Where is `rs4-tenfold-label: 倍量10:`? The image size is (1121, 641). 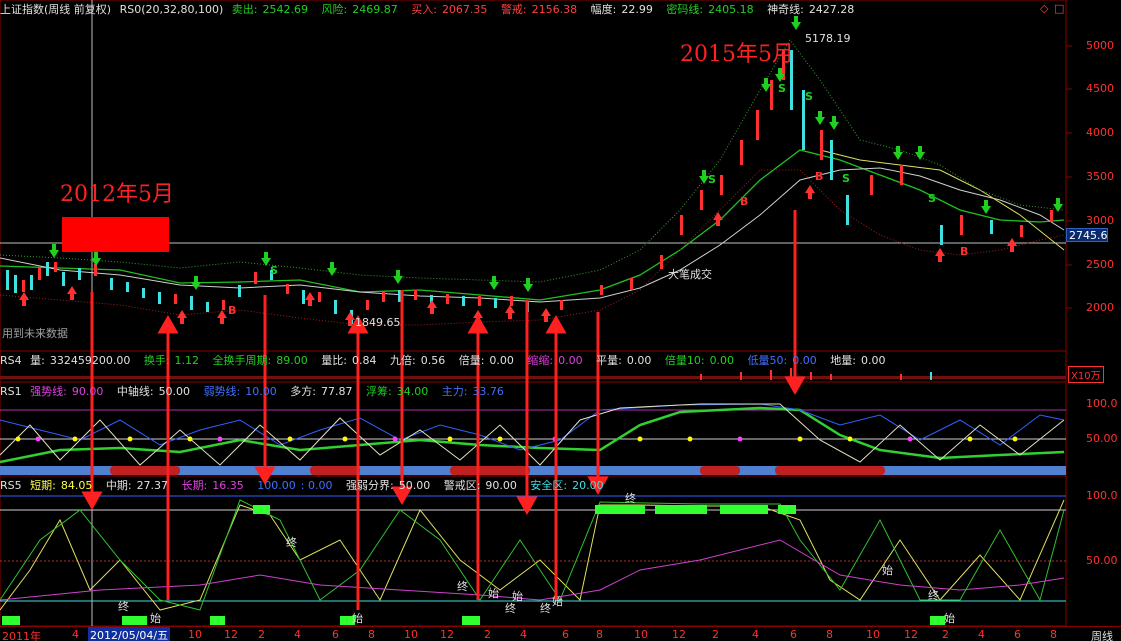
rs4-tenfold-label: 倍量10: is located at coordinates (684, 360).